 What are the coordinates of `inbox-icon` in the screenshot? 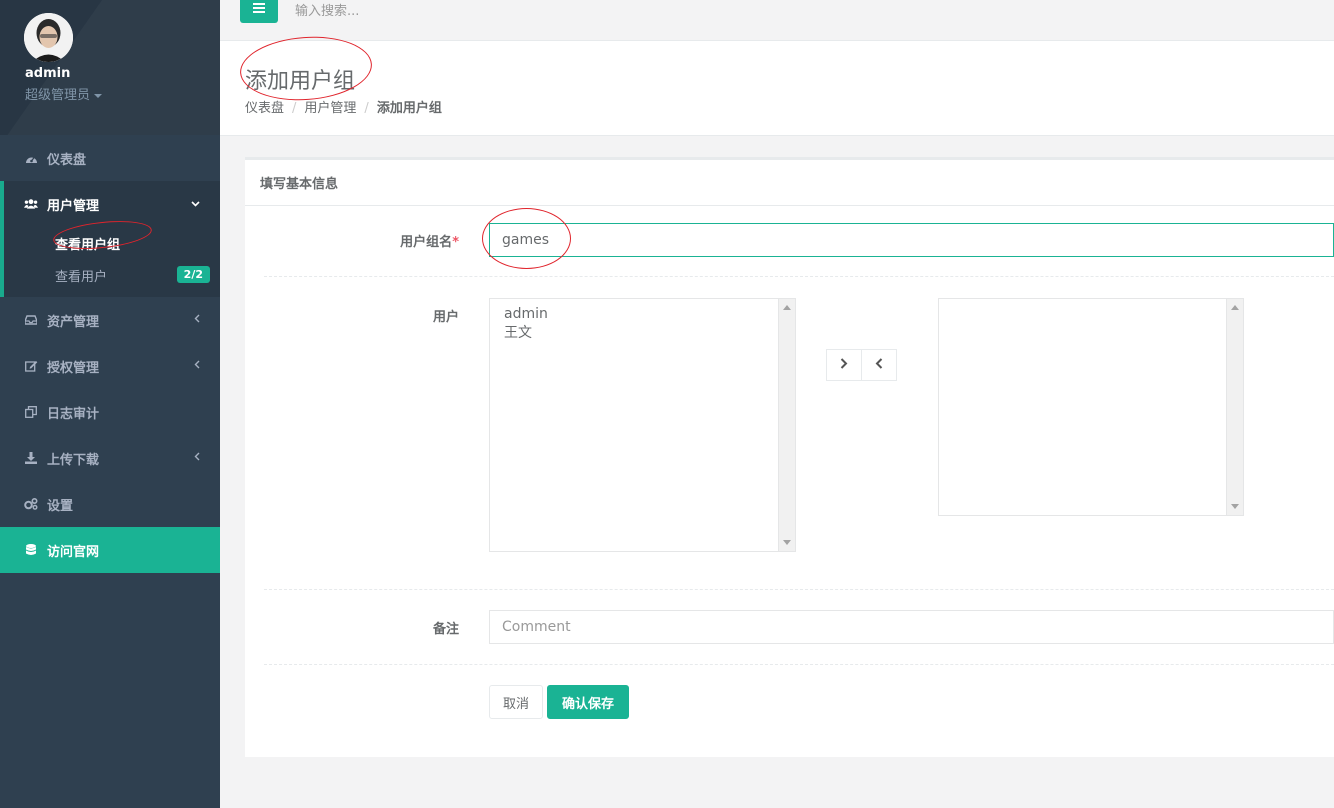 It's located at (31, 320).